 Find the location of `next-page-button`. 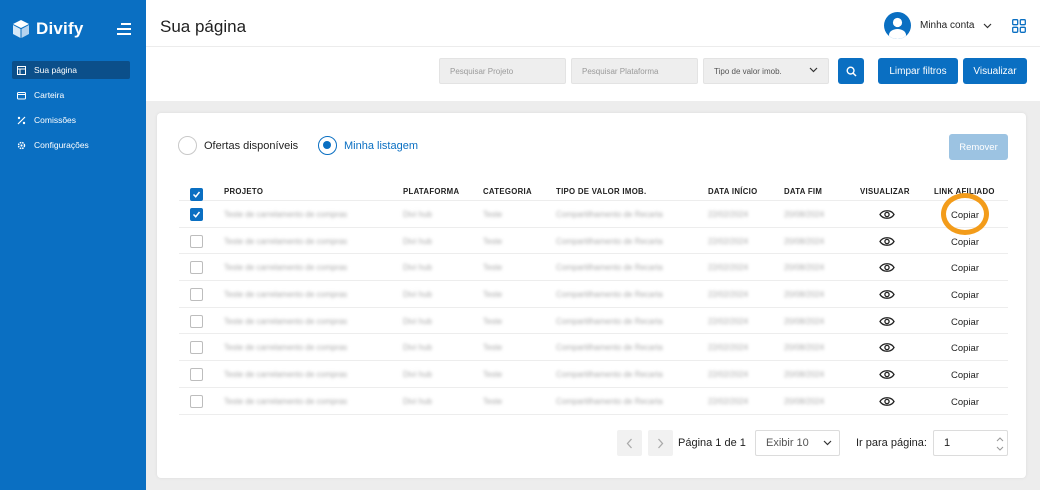

next-page-button is located at coordinates (660, 443).